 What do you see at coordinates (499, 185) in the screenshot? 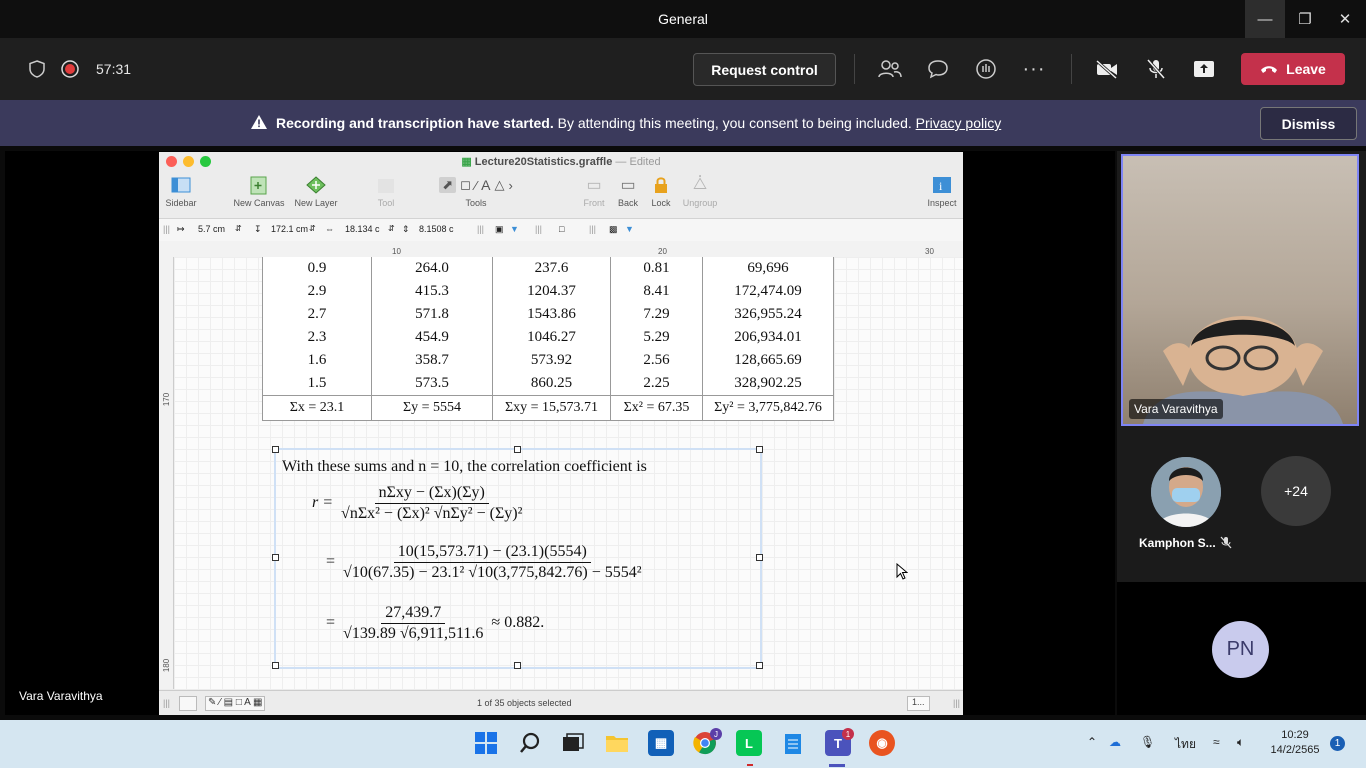
I see `pen-icon: △` at bounding box center [499, 185].